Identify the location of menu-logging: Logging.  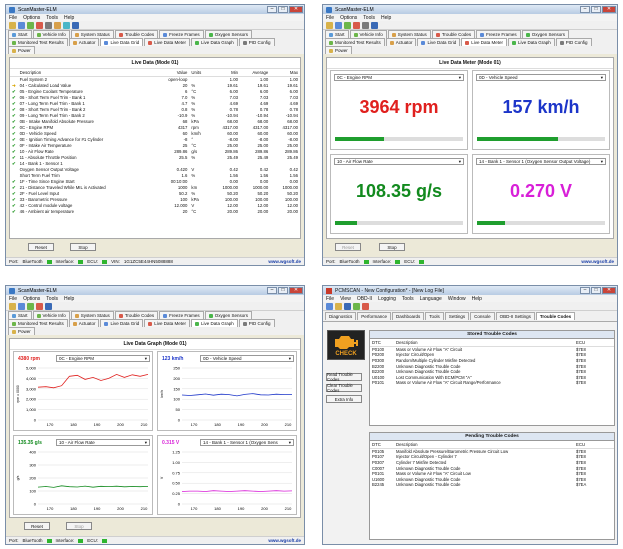
(387, 299).